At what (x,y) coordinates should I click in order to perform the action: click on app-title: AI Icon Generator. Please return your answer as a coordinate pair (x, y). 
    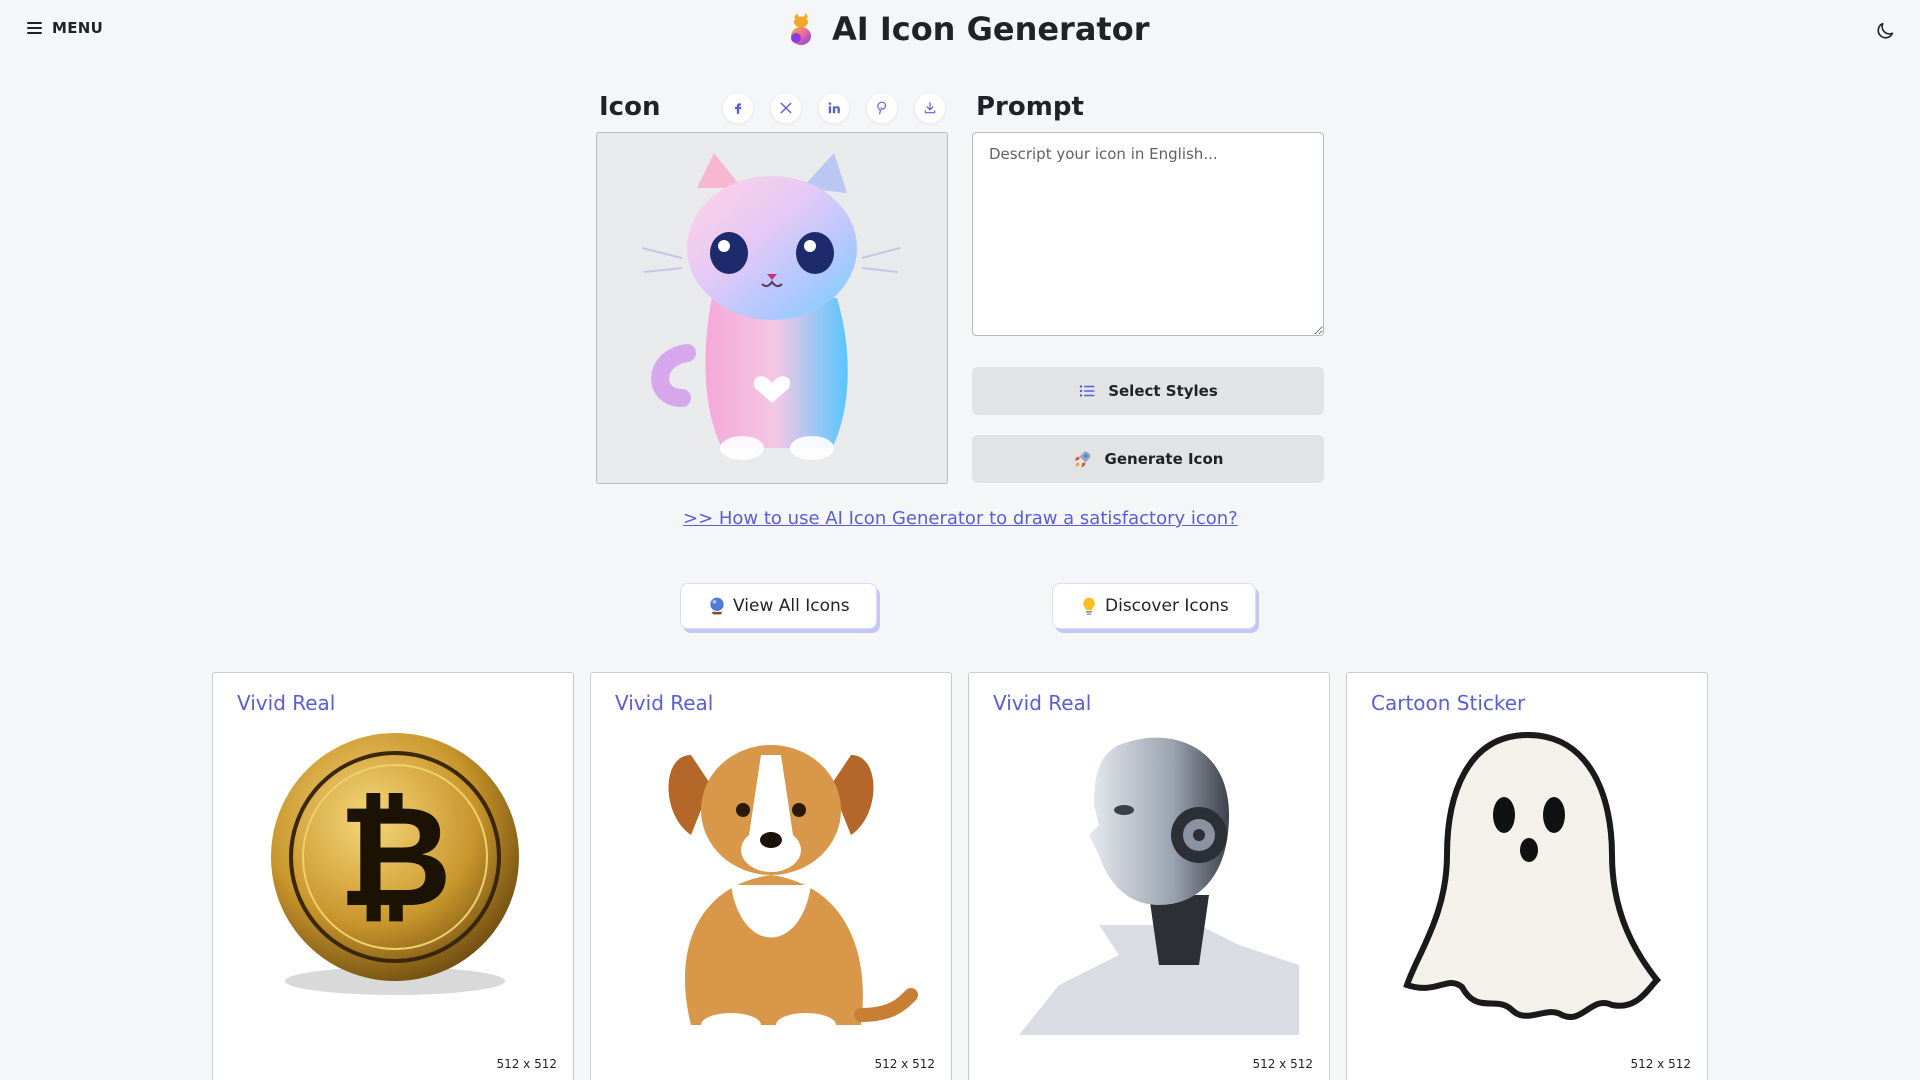
    Looking at the image, I should click on (991, 29).